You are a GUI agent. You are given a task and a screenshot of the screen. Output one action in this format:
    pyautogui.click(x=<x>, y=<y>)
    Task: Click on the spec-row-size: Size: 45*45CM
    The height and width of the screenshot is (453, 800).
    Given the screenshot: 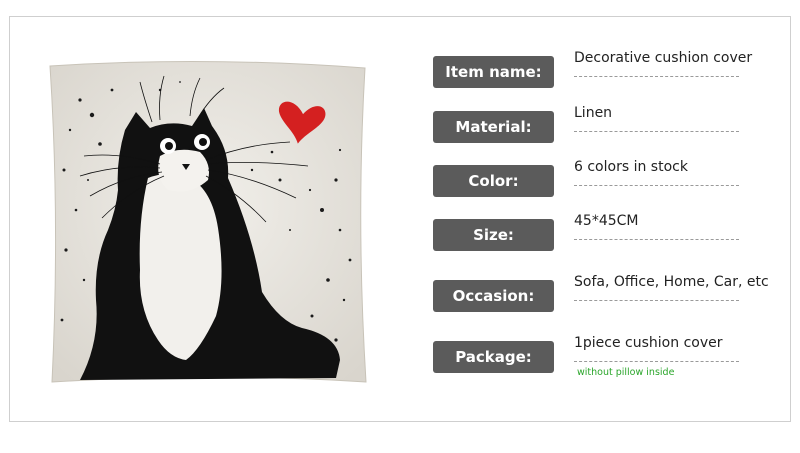 What is the action you would take?
    pyautogui.click(x=598, y=234)
    